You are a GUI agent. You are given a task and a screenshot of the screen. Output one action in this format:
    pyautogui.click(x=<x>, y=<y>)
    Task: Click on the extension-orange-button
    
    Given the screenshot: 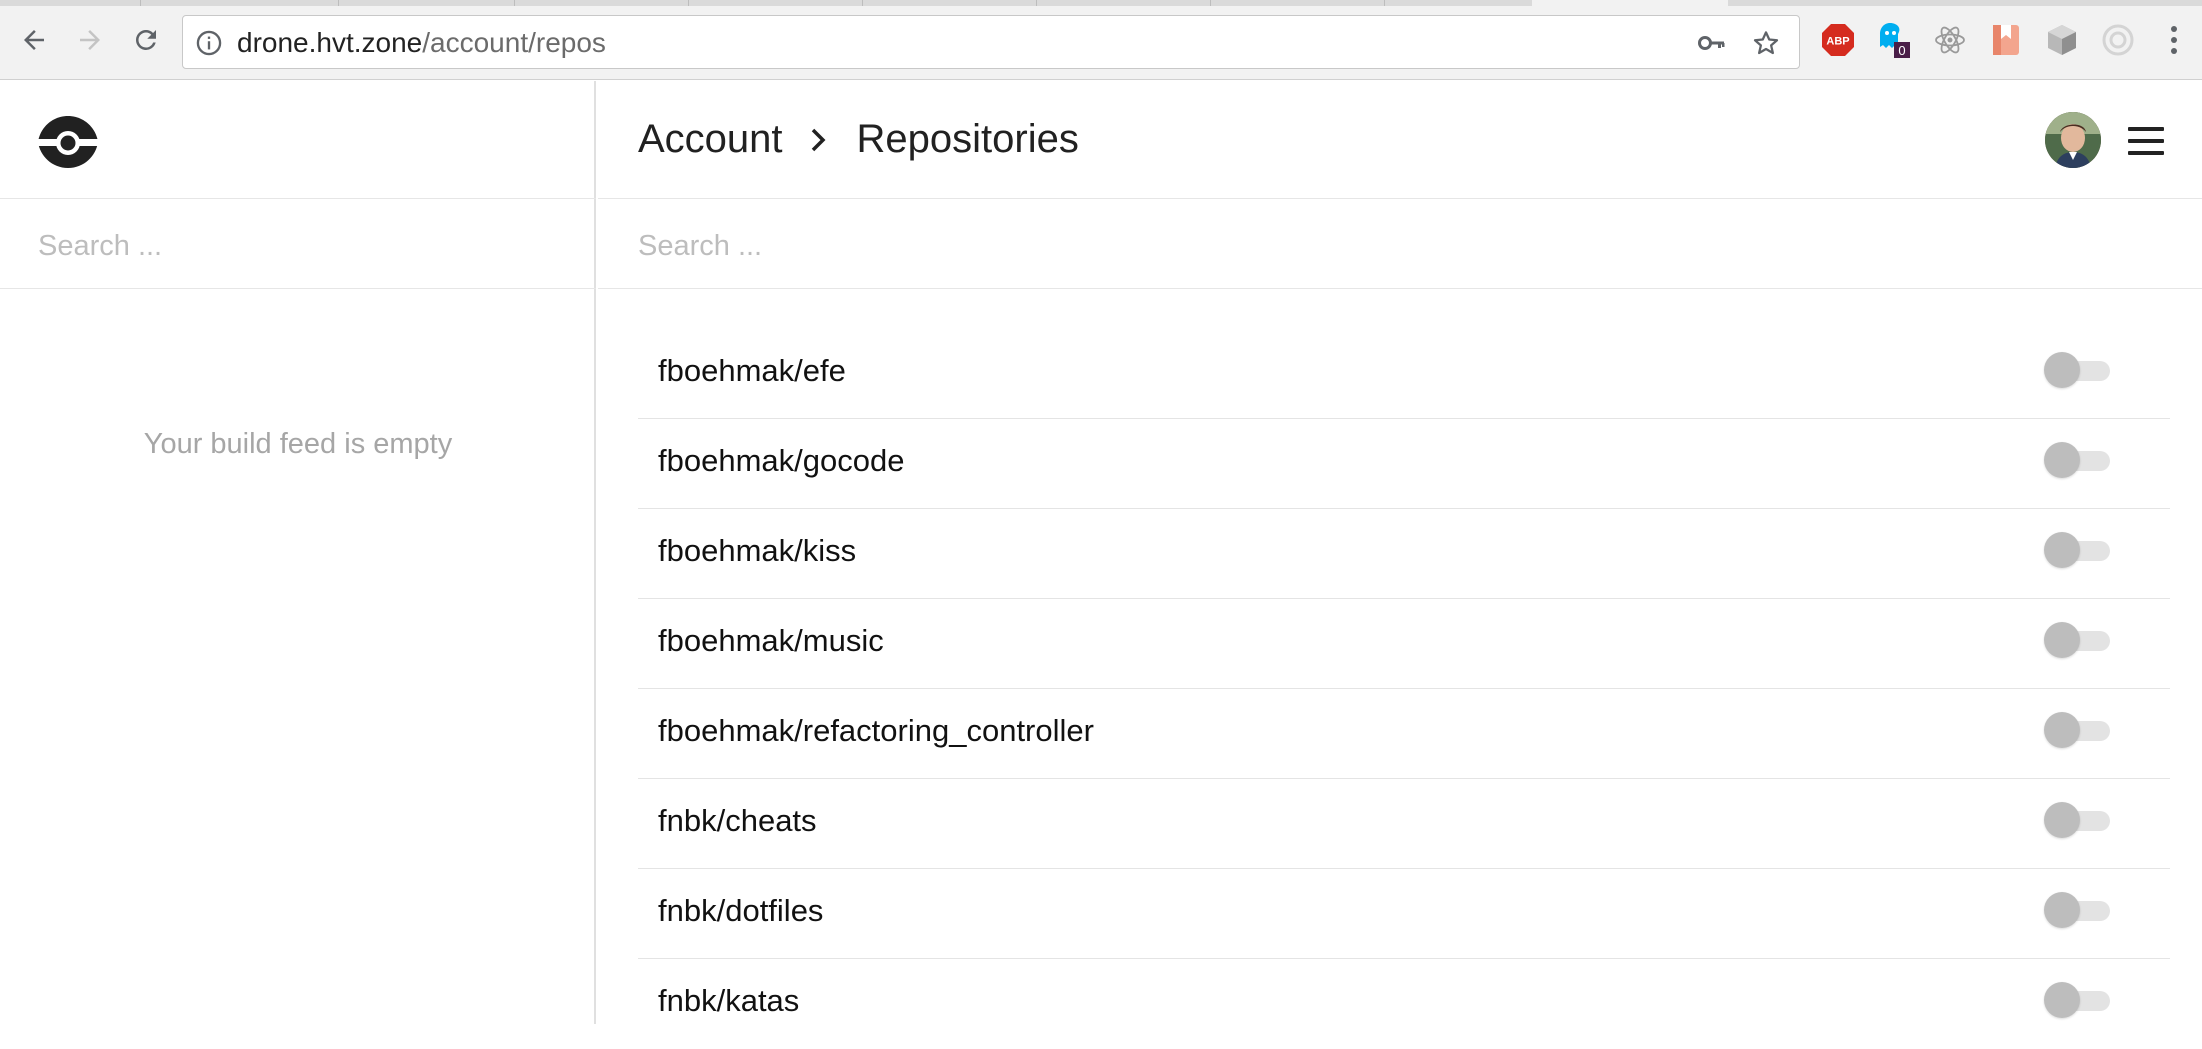 What is the action you would take?
    pyautogui.click(x=2006, y=40)
    